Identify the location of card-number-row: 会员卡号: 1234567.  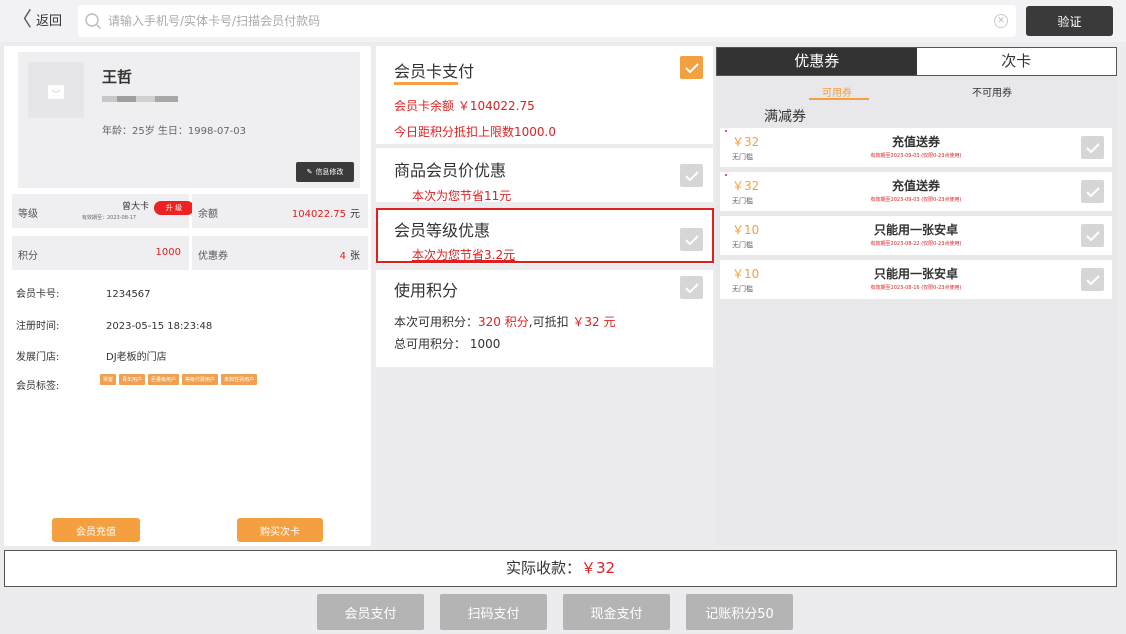
(83, 292).